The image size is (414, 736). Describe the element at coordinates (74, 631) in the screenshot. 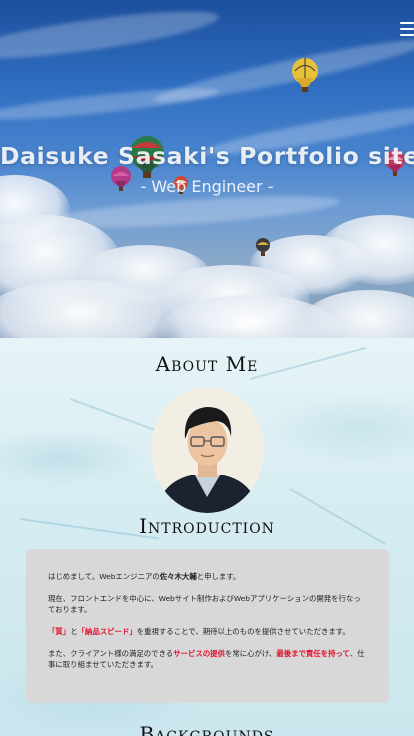

I see `intro-text: と` at that location.